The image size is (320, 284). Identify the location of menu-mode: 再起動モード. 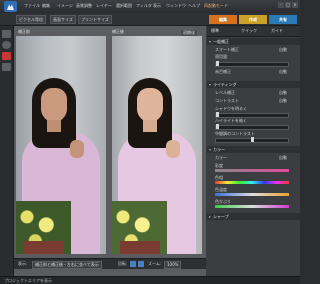
(216, 6).